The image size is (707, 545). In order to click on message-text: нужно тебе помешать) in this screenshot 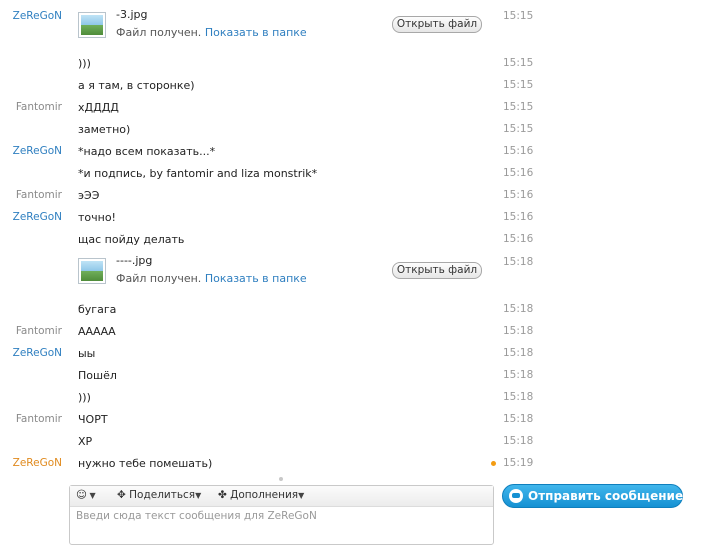, I will do `click(145, 463)`.